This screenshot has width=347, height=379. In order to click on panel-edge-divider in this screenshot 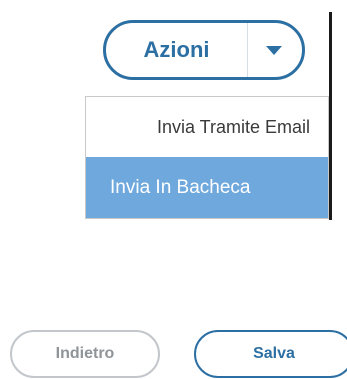, I will do `click(330, 116)`.